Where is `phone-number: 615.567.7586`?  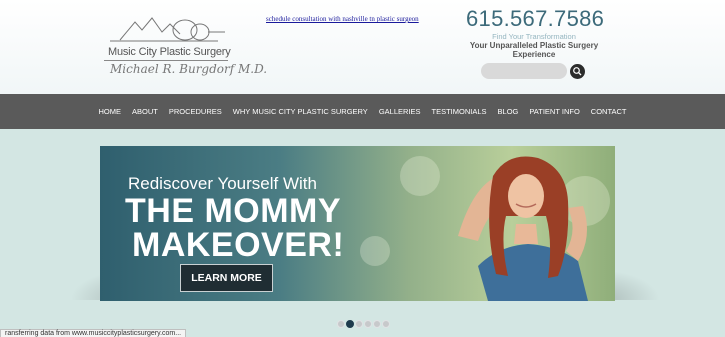 phone-number: 615.567.7586 is located at coordinates (535, 19).